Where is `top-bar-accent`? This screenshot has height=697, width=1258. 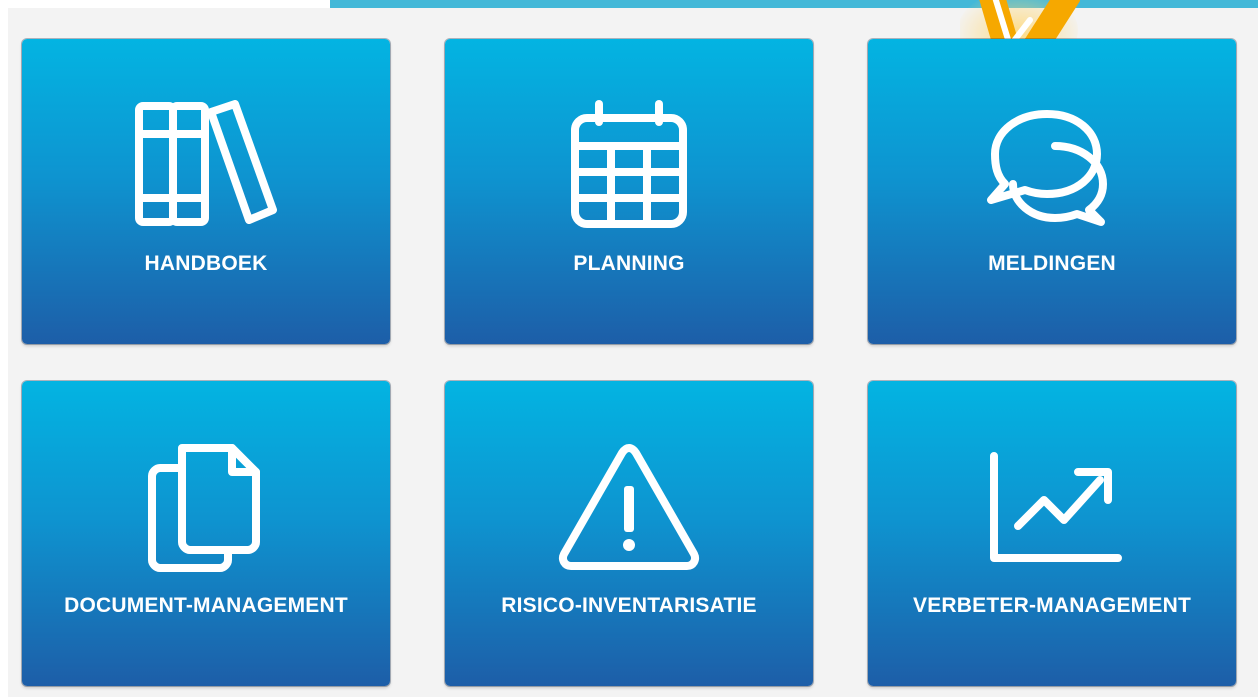
top-bar-accent is located at coordinates (794, 4).